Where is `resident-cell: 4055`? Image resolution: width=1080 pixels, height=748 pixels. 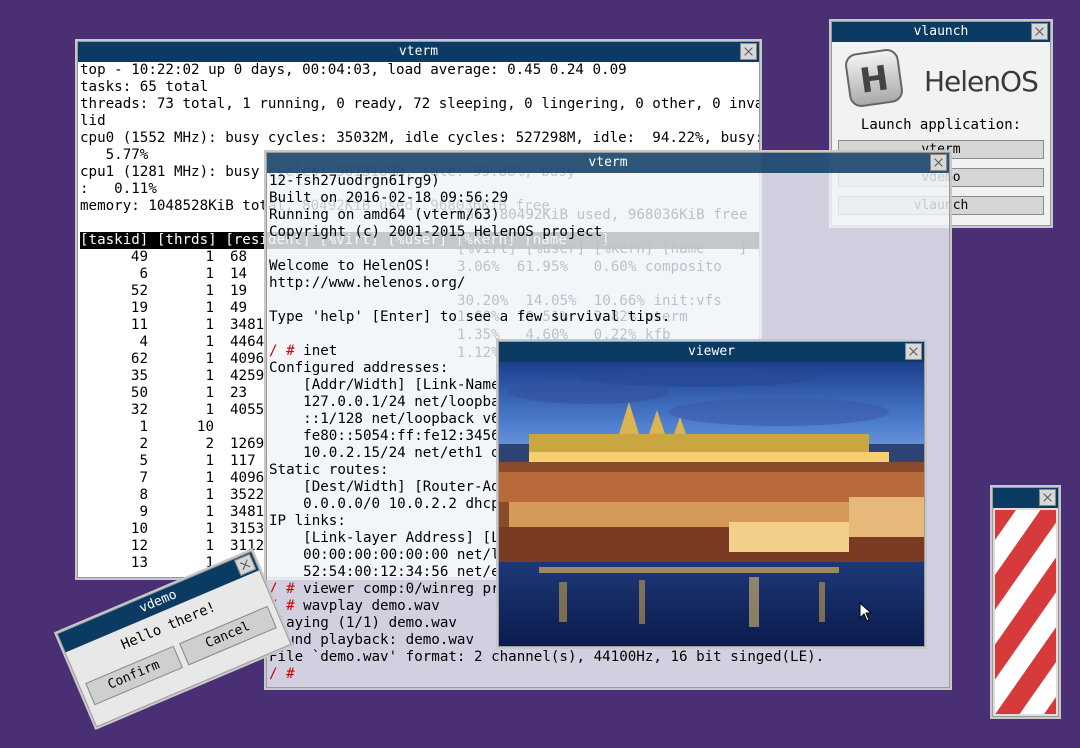
resident-cell: 4055 is located at coordinates (247, 410).